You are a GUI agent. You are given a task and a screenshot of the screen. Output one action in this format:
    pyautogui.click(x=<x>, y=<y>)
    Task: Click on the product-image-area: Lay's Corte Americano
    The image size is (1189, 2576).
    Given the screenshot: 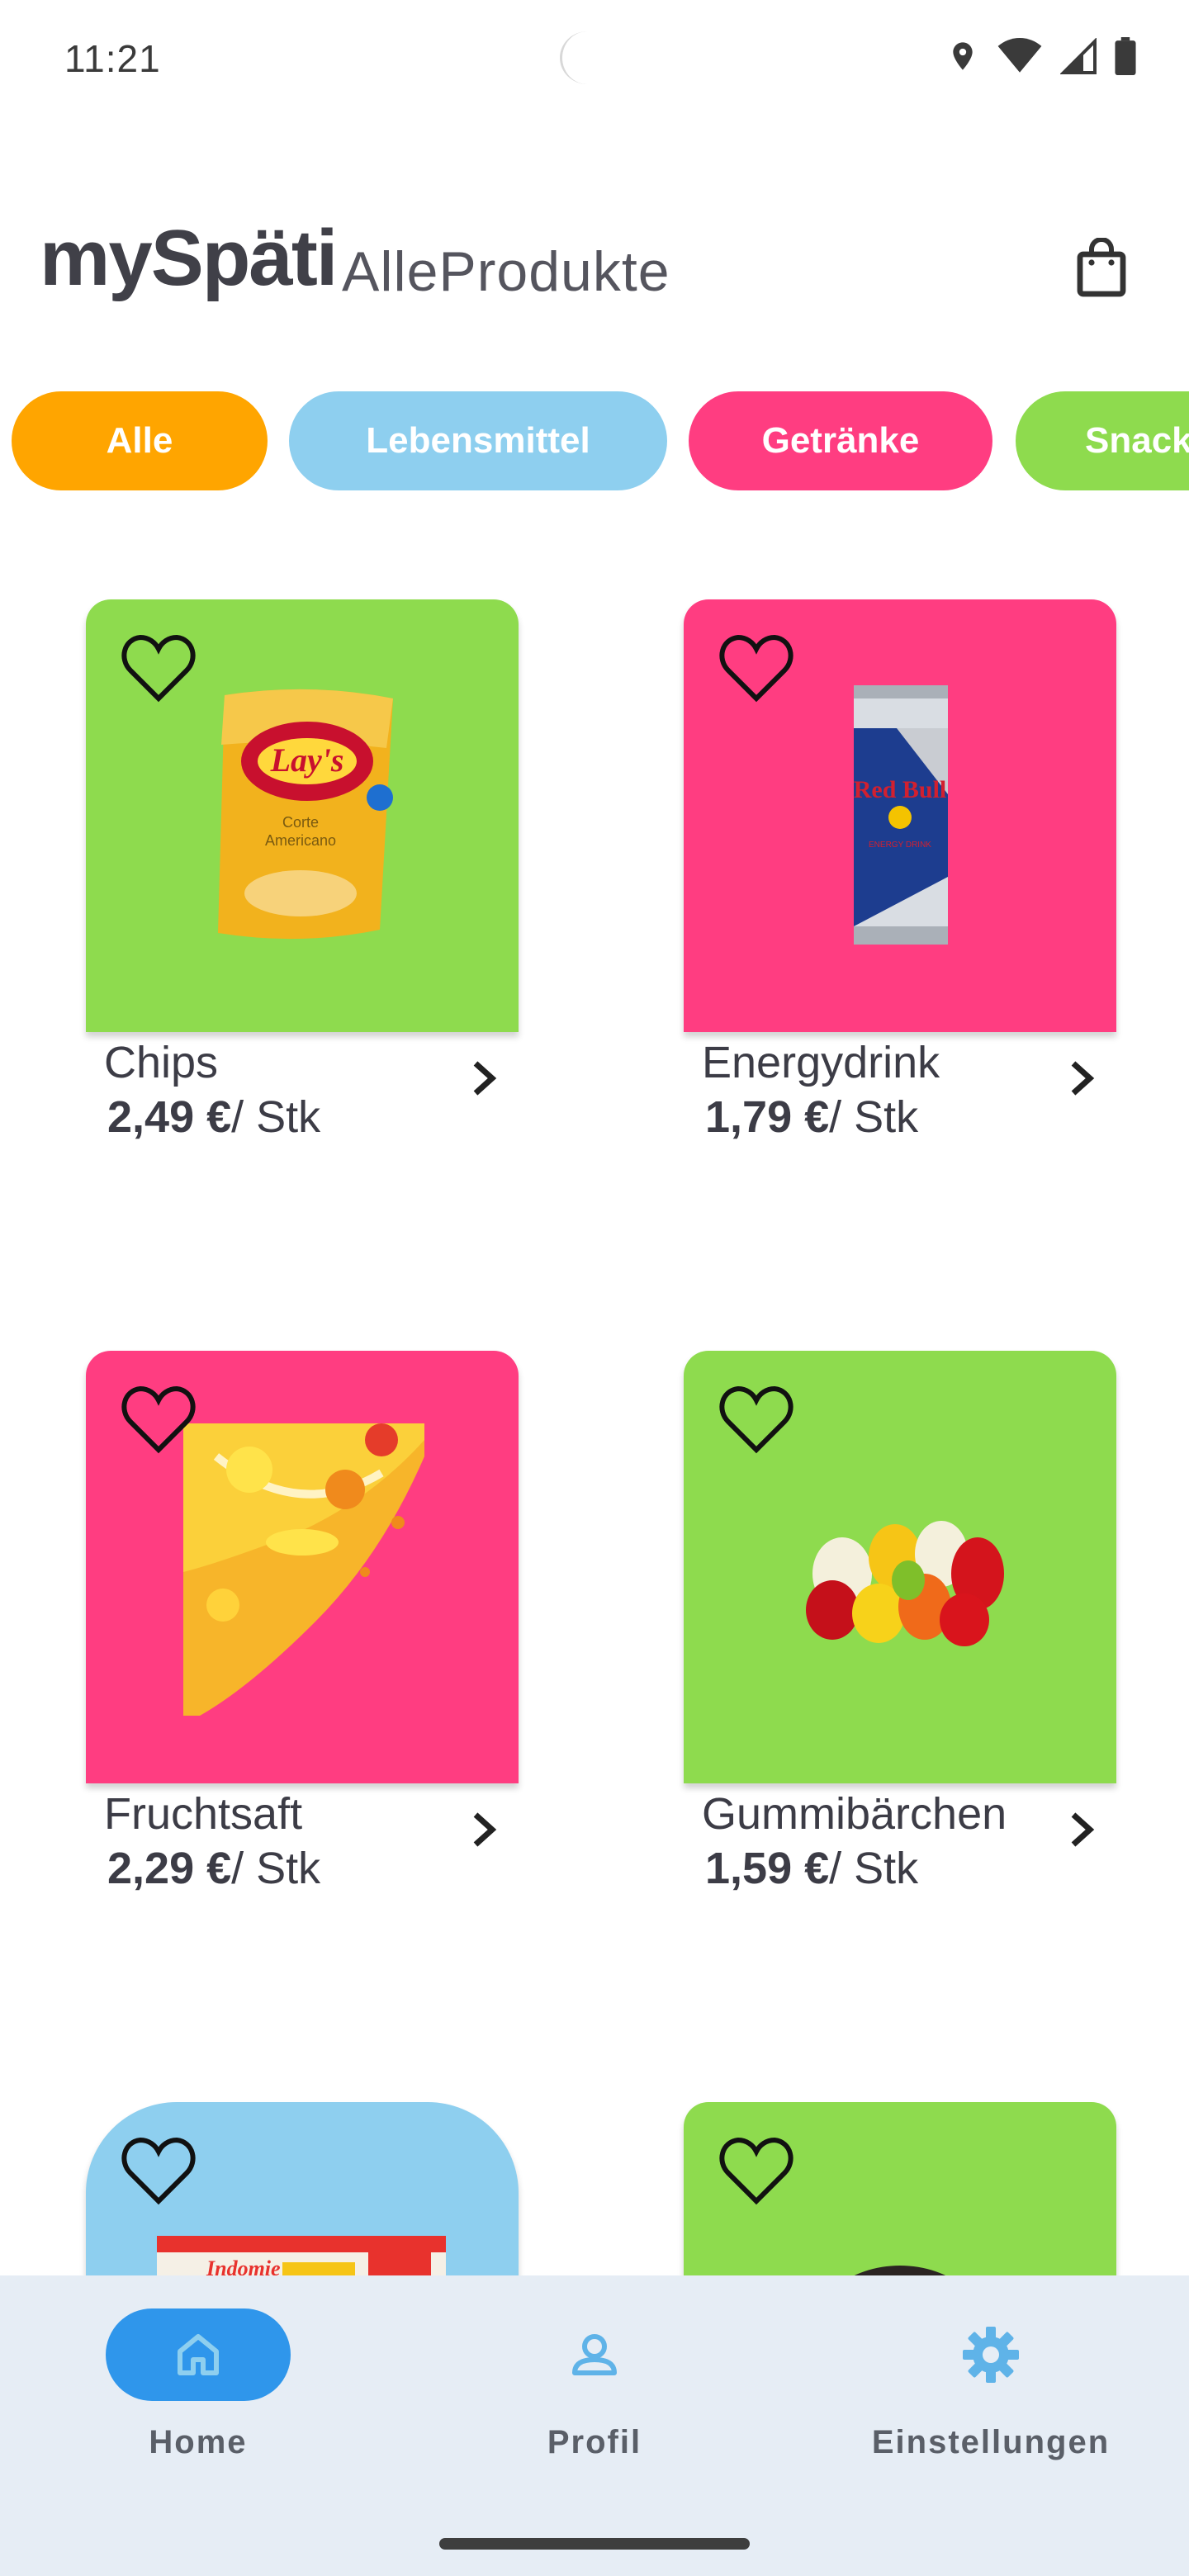 What is the action you would take?
    pyautogui.click(x=302, y=815)
    